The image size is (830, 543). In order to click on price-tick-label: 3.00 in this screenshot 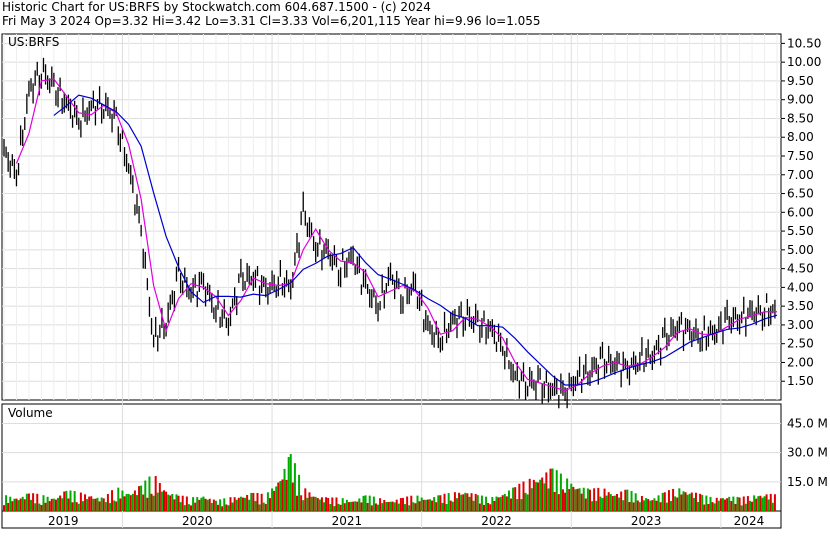, I will do `click(800, 325)`.